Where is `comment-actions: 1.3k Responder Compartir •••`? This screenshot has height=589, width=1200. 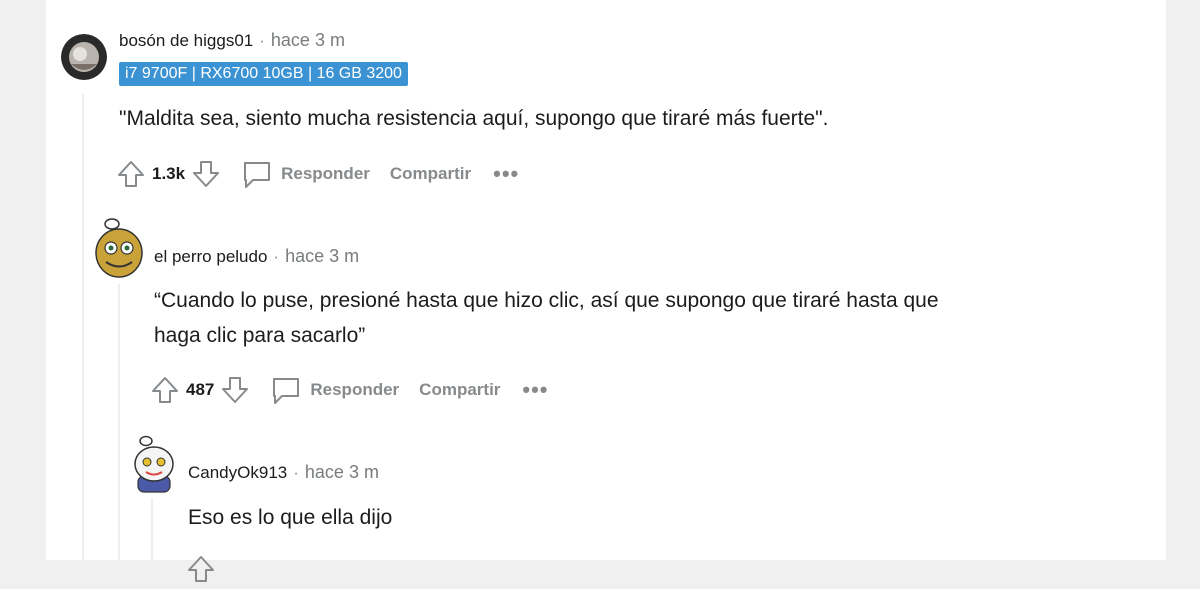 comment-actions: 1.3k Responder Compartir ••• is located at coordinates (317, 174).